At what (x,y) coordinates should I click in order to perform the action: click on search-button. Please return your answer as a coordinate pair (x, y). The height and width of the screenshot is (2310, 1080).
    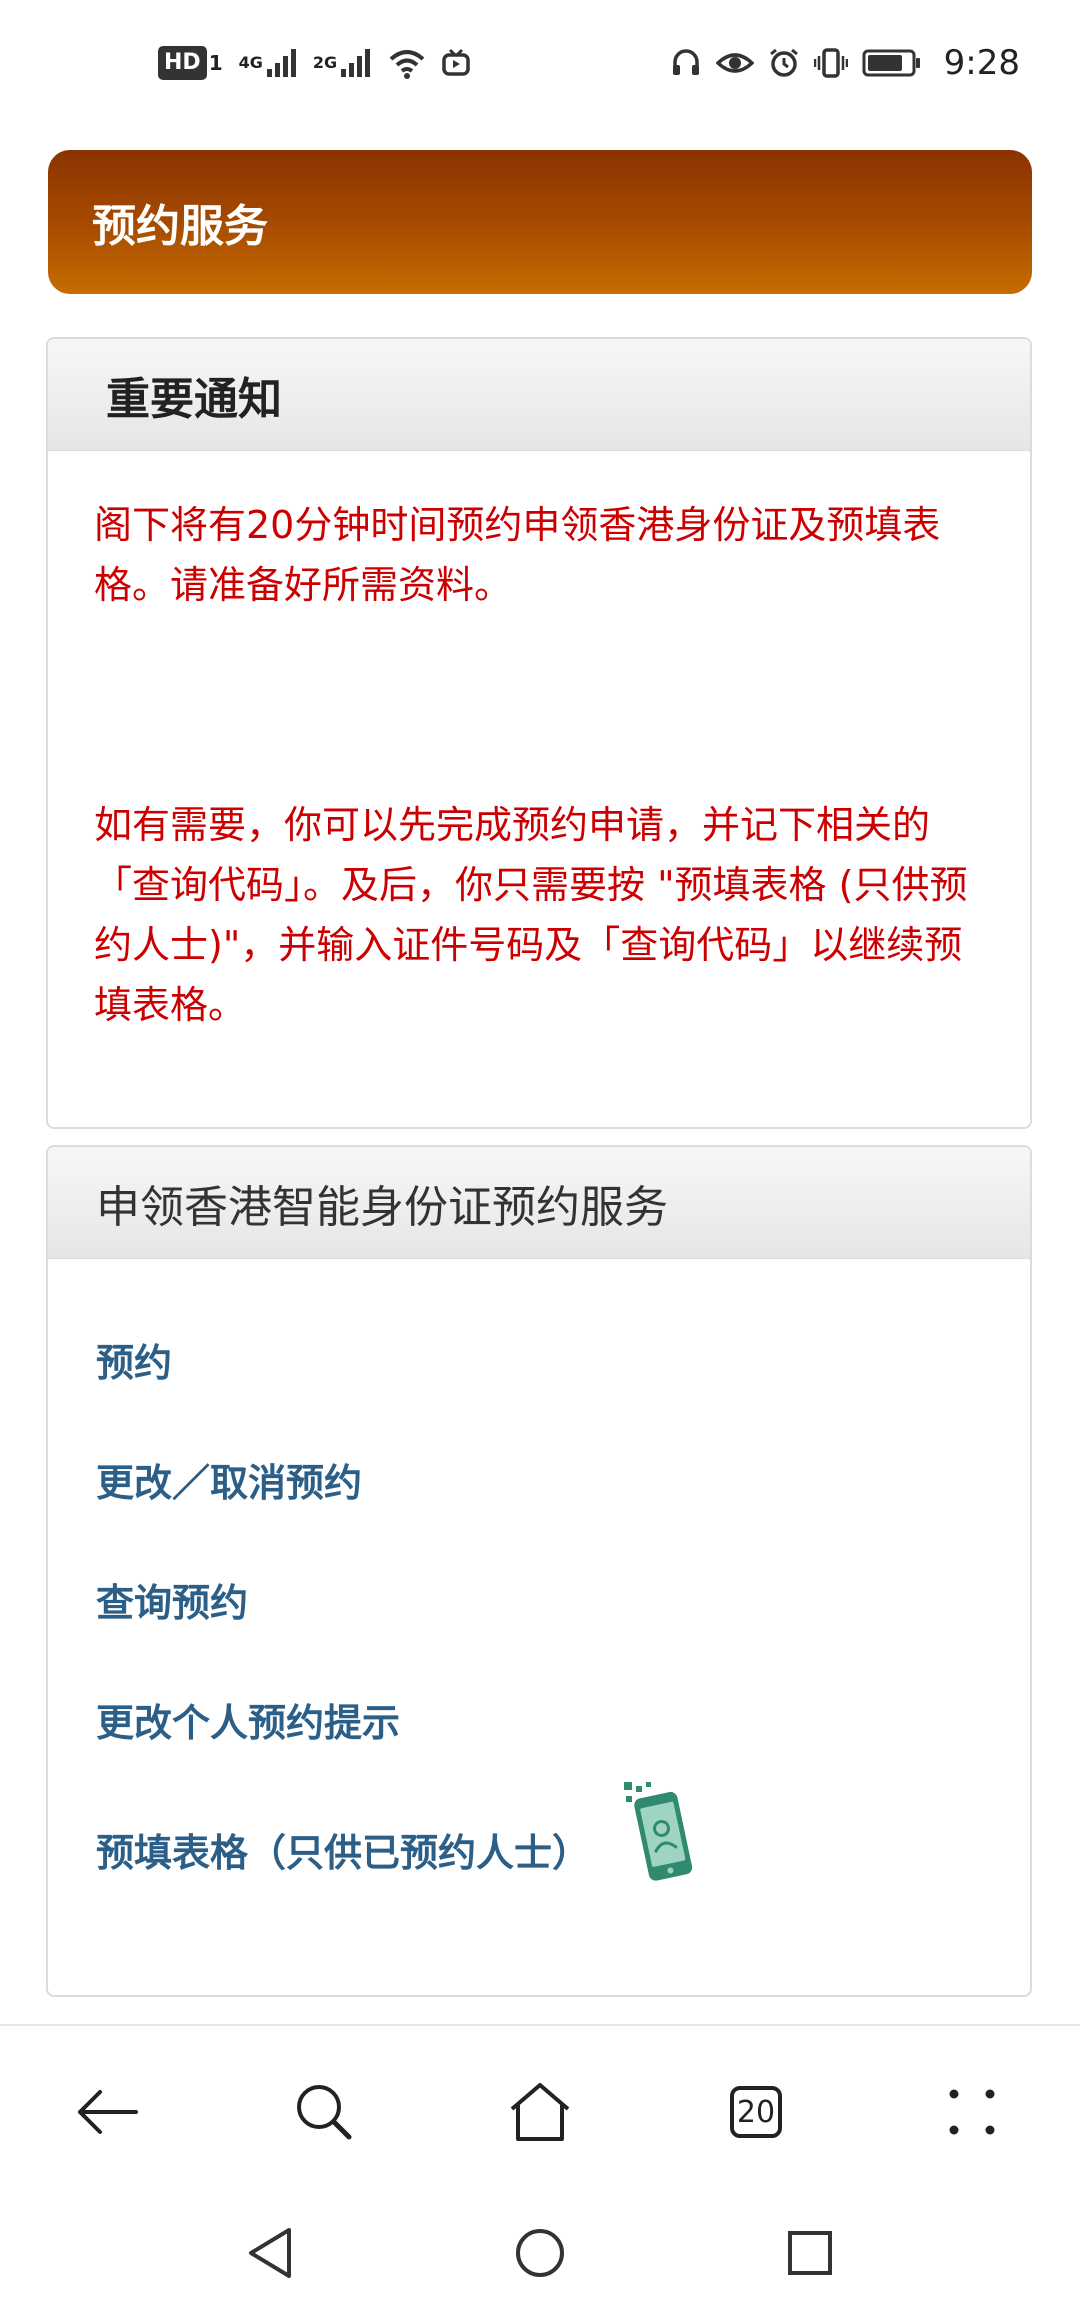
    Looking at the image, I should click on (324, 2112).